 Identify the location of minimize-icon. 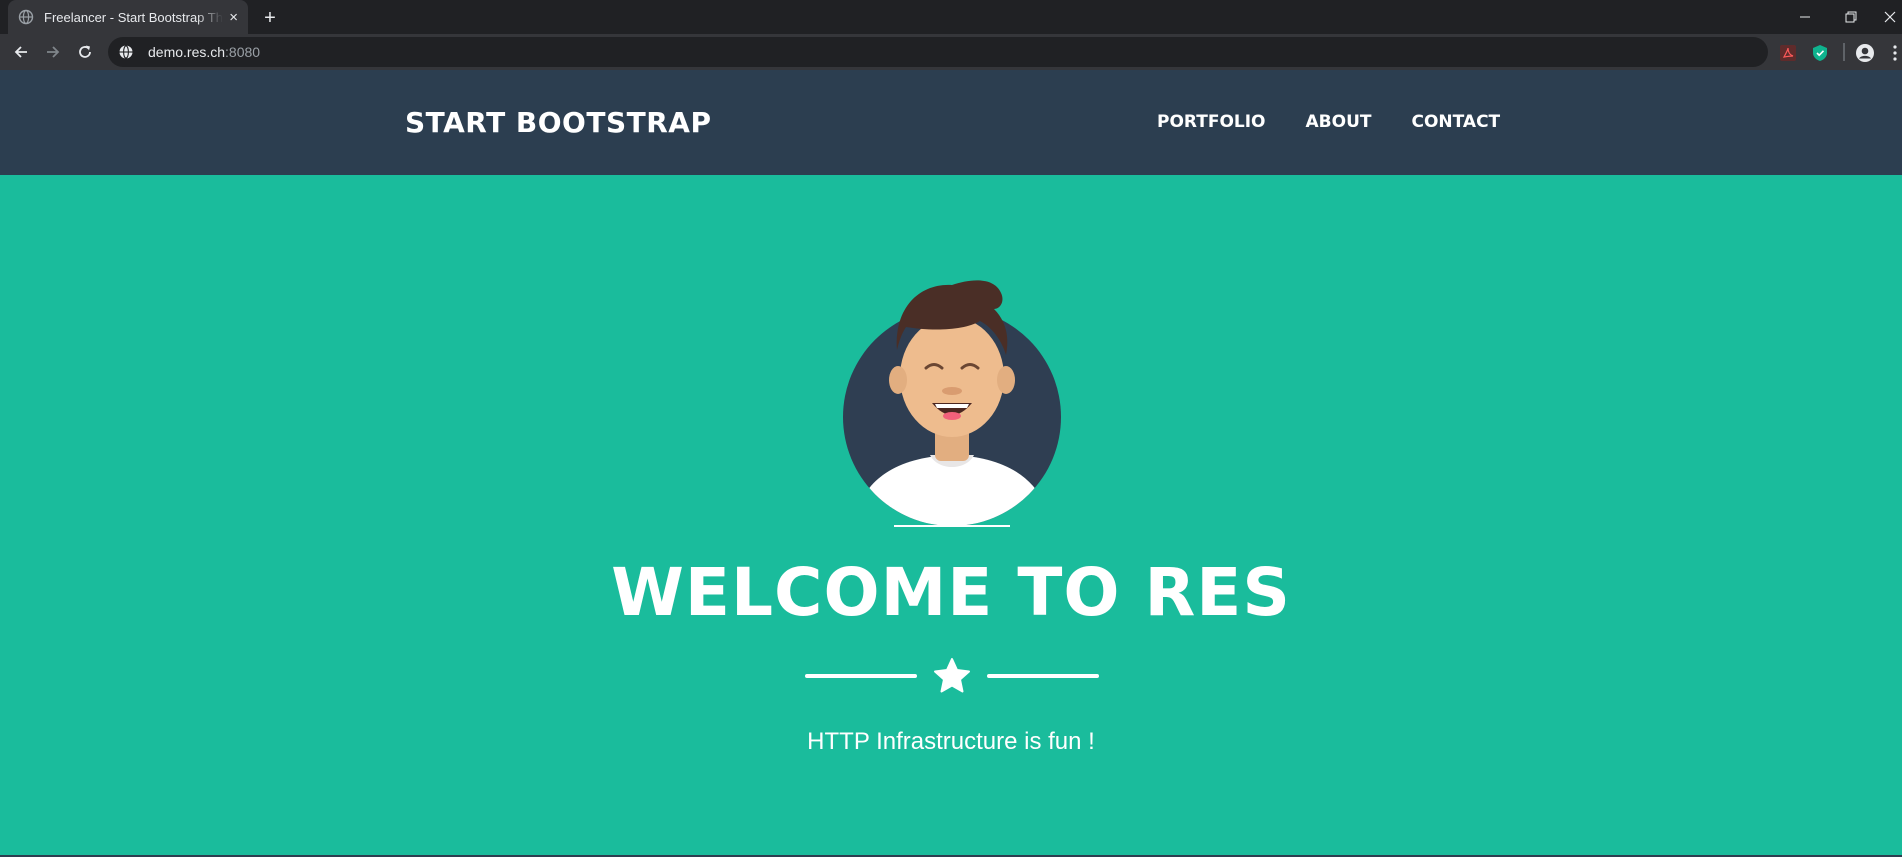
(1805, 17).